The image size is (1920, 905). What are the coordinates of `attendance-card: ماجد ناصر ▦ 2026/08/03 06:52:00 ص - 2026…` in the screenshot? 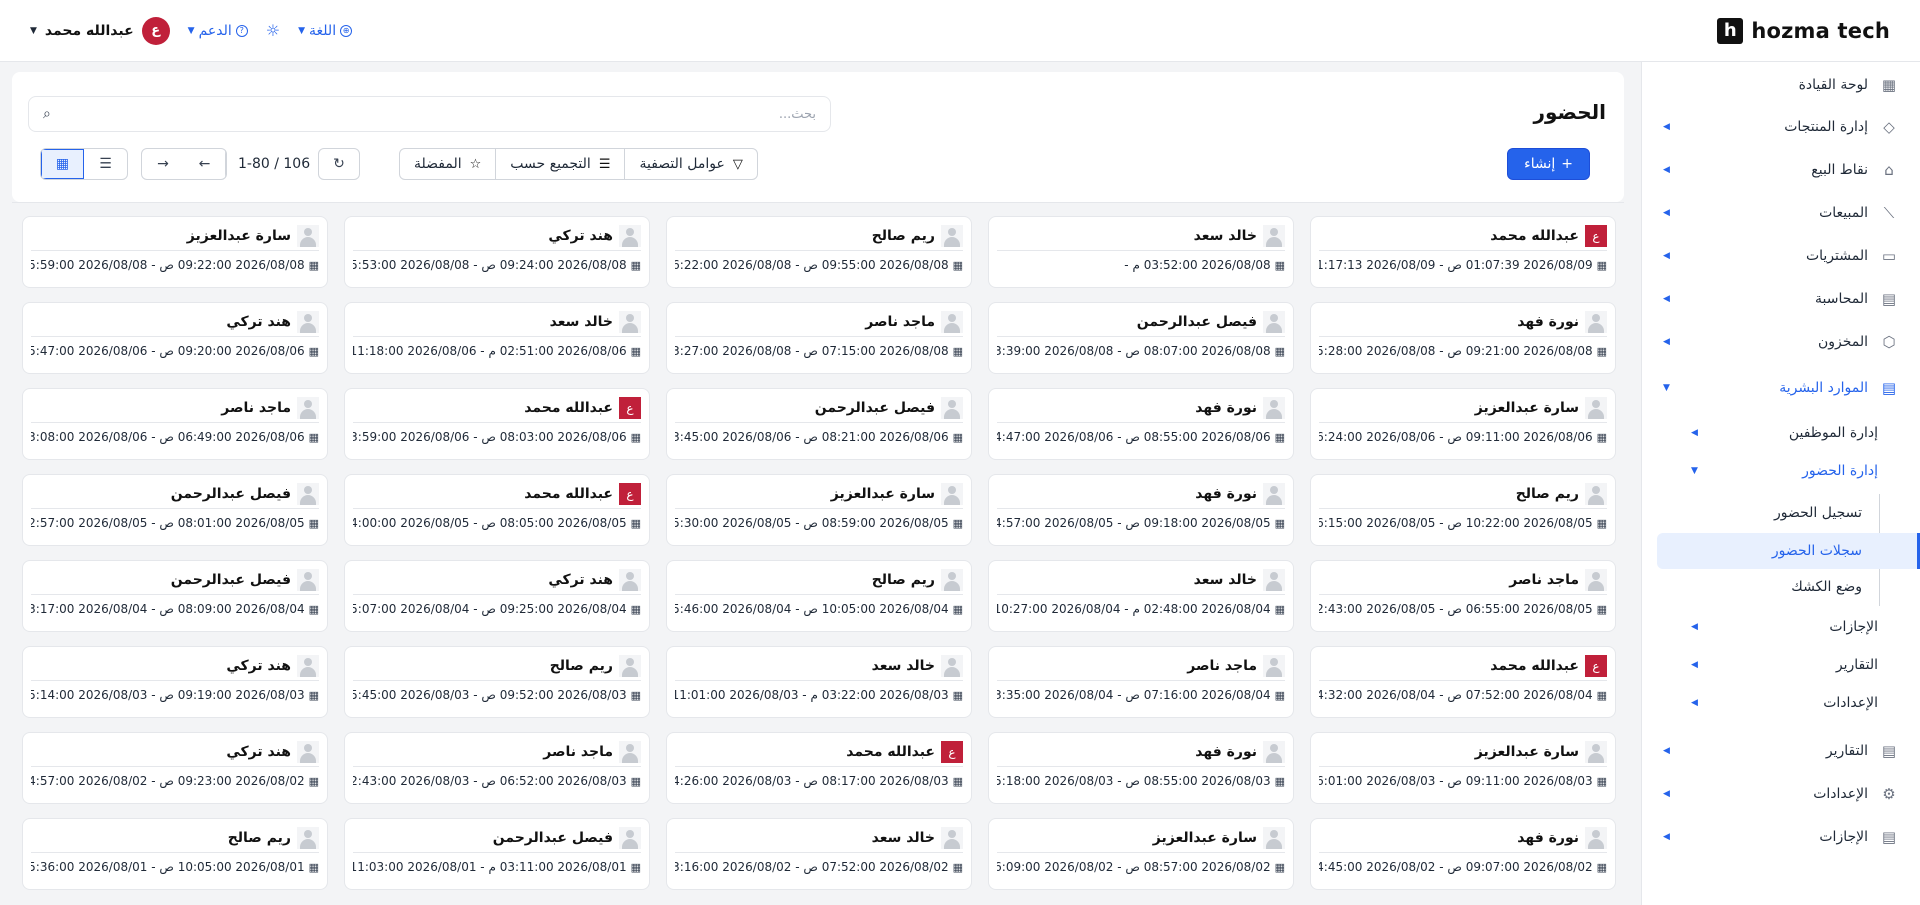 It's located at (497, 768).